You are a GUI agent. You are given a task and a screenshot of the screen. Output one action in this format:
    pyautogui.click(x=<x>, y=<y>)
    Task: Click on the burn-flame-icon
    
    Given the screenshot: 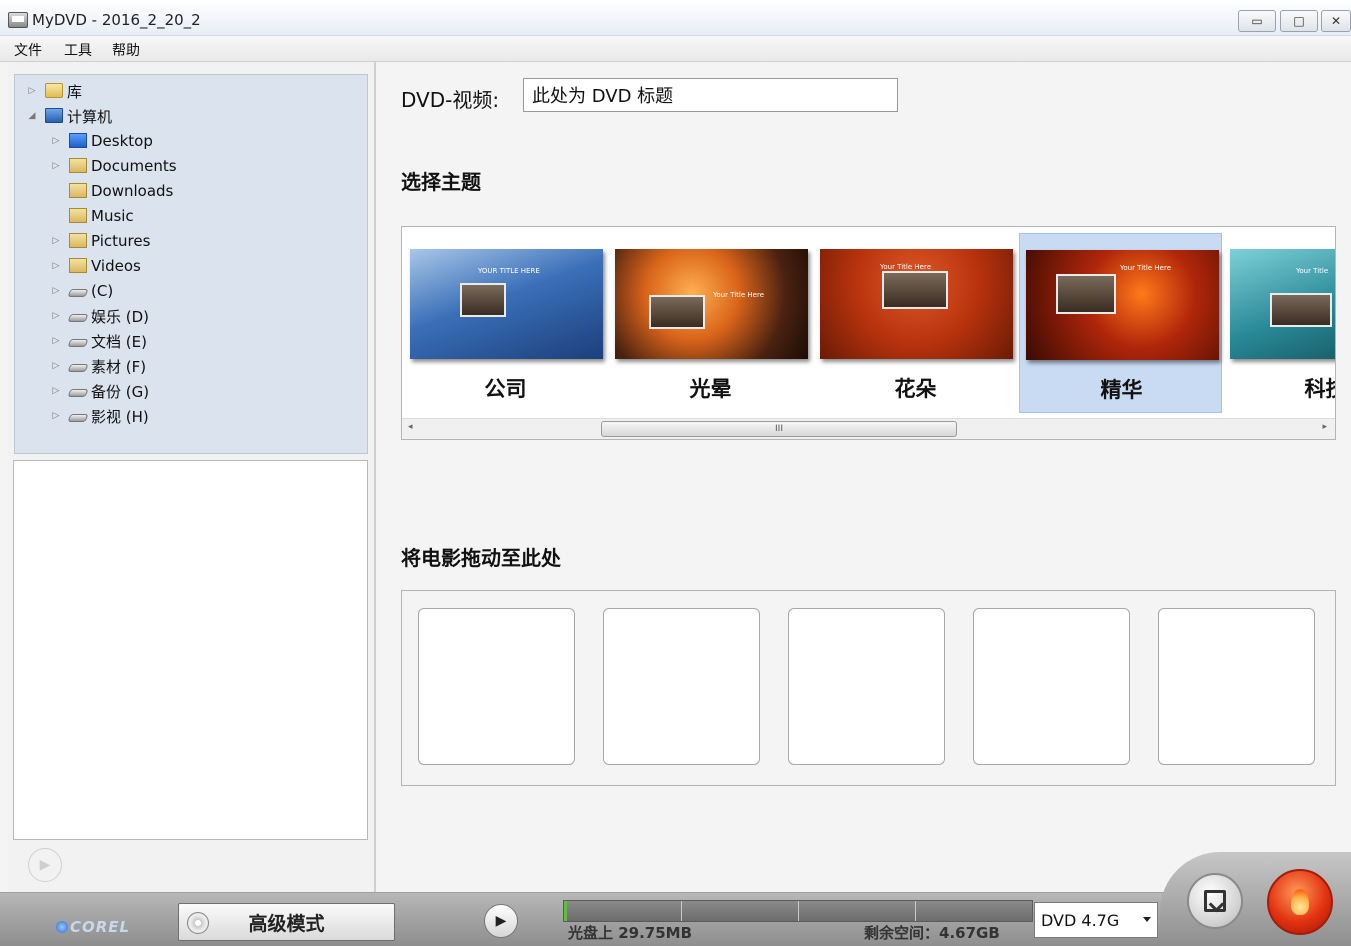 What is the action you would take?
    pyautogui.click(x=1300, y=902)
    